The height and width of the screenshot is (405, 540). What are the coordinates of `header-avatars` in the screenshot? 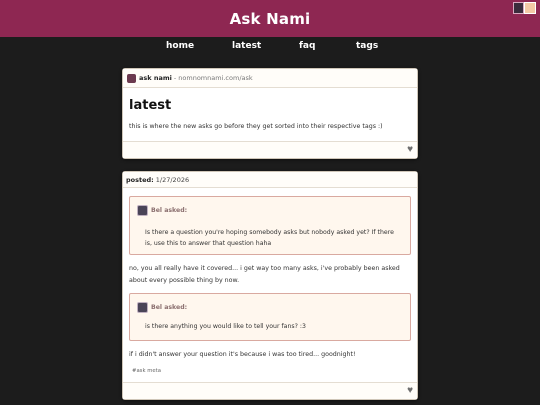 It's located at (524, 8).